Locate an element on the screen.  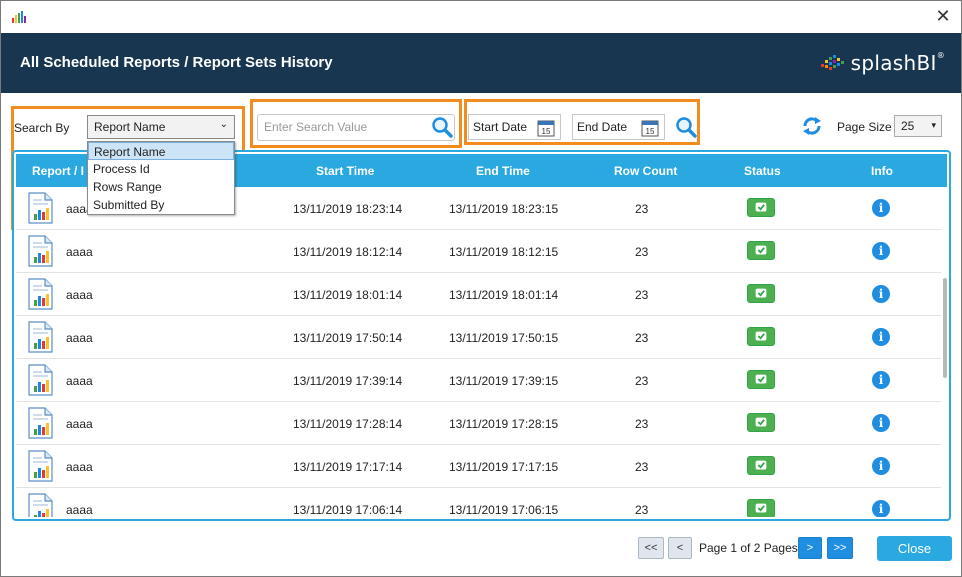
option-process-id: Process Id is located at coordinates (161, 169).